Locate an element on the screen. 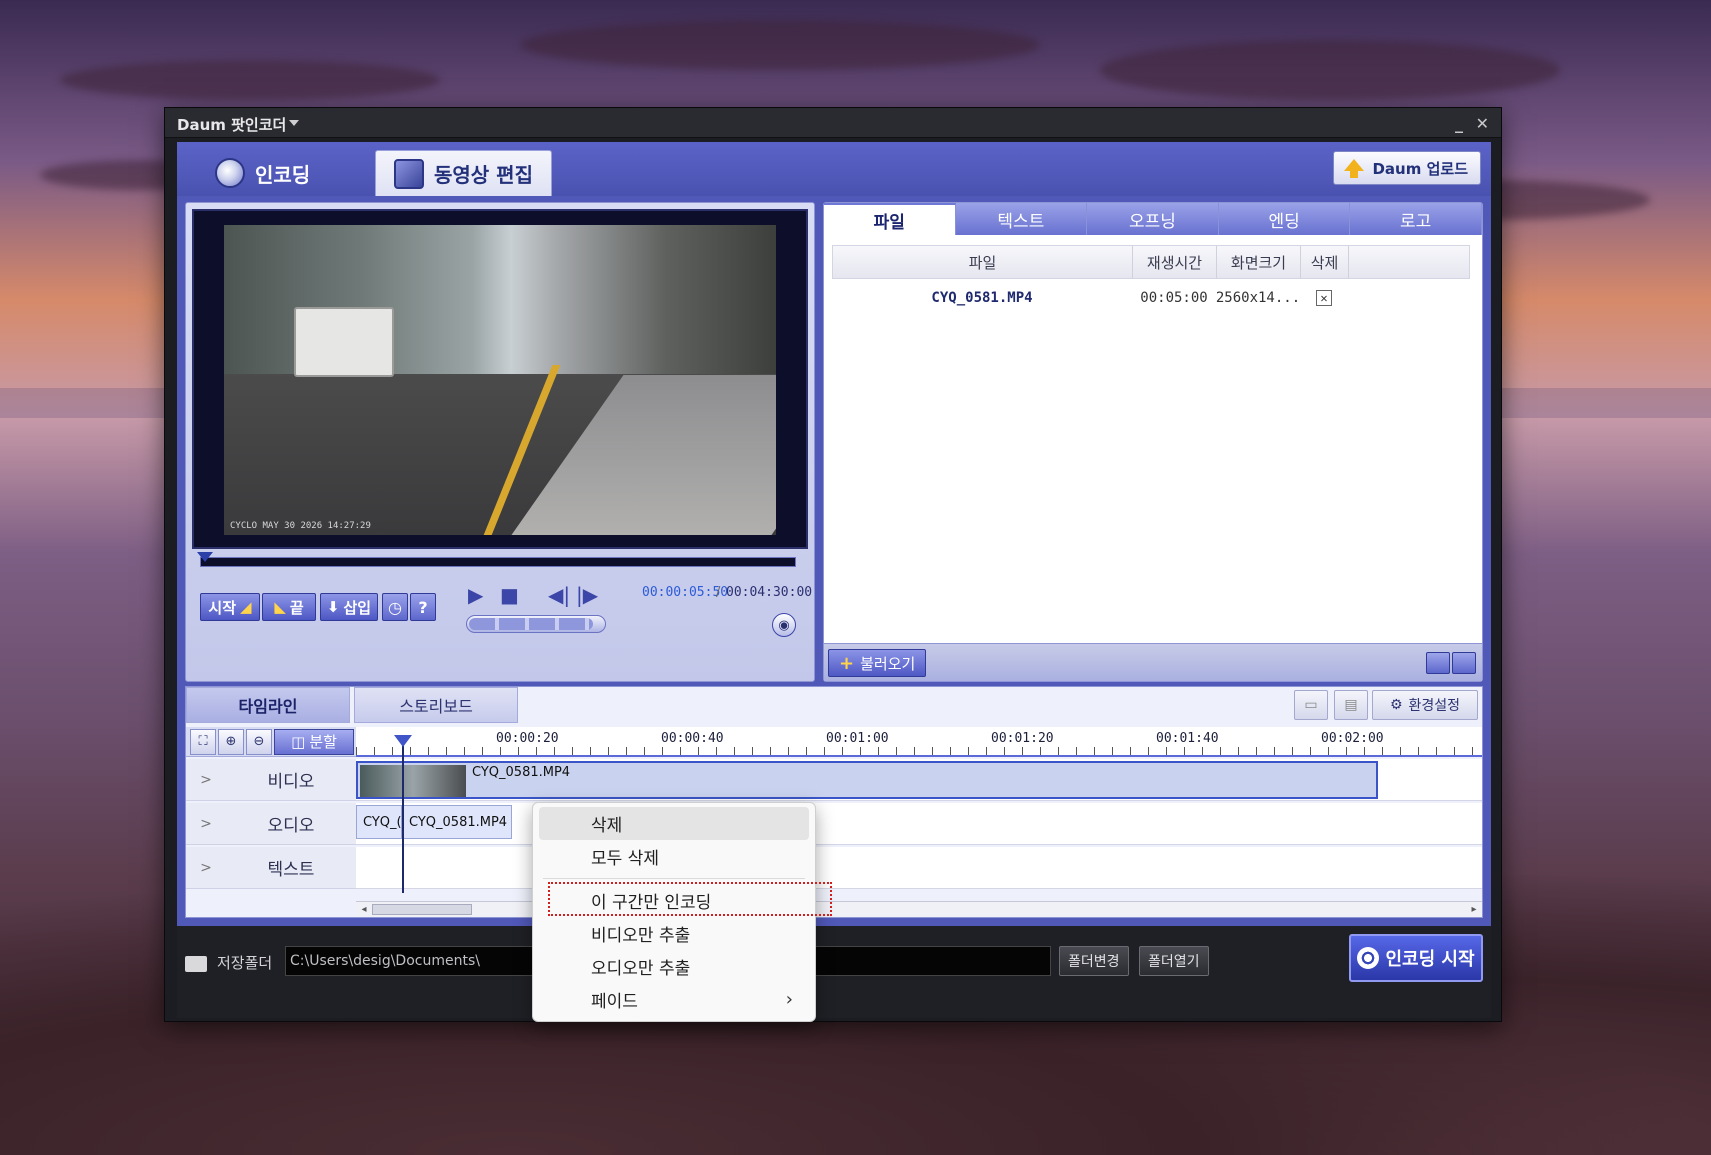  seek-bar is located at coordinates (496, 559).